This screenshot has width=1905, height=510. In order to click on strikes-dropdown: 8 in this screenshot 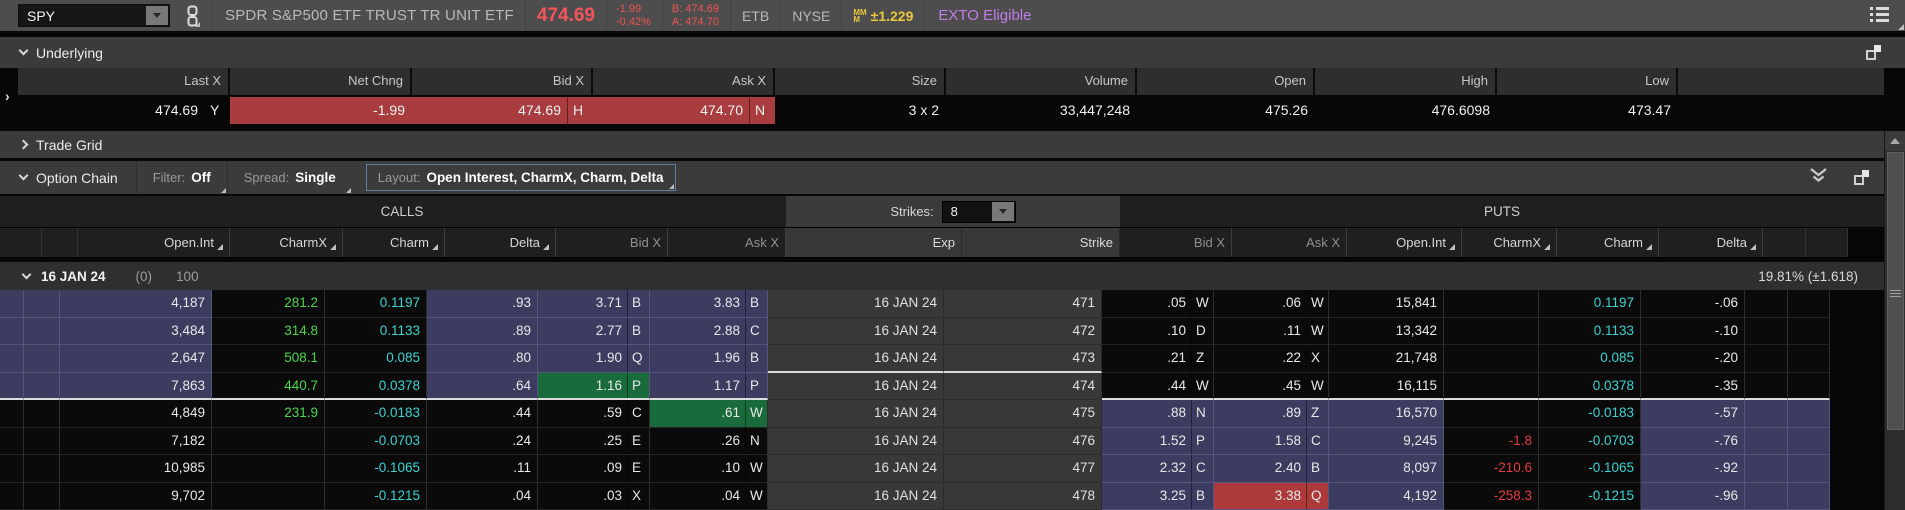, I will do `click(978, 211)`.